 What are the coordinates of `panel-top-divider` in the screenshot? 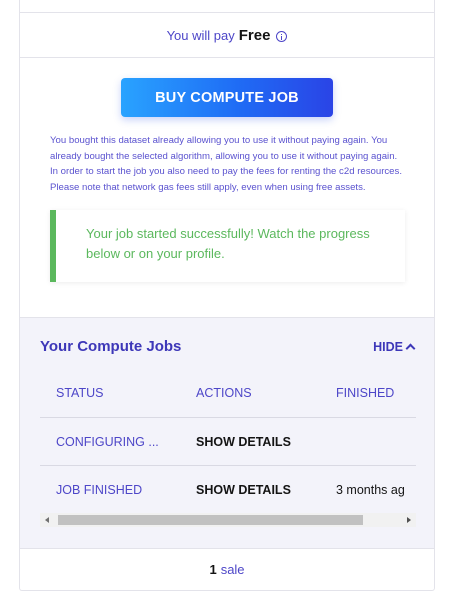 It's located at (227, 6).